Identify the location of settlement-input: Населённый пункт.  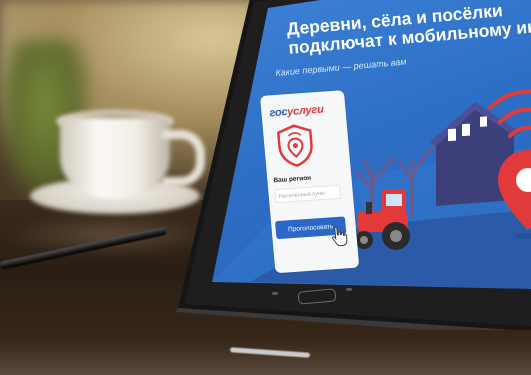
(308, 194).